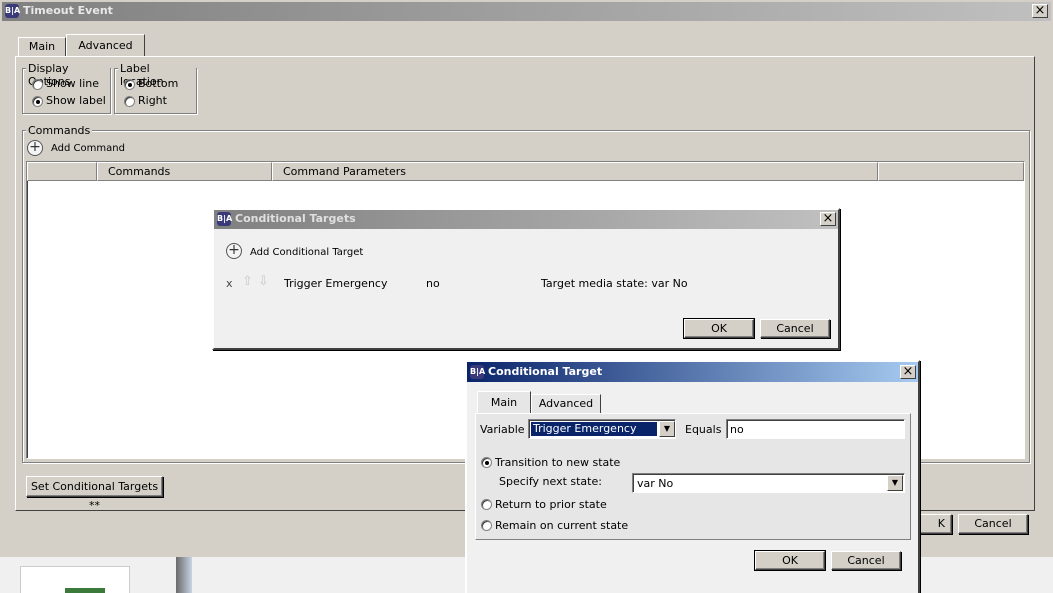 The height and width of the screenshot is (593, 1053). What do you see at coordinates (790, 560) in the screenshot?
I see `conditional-target-ok-button: OK` at bounding box center [790, 560].